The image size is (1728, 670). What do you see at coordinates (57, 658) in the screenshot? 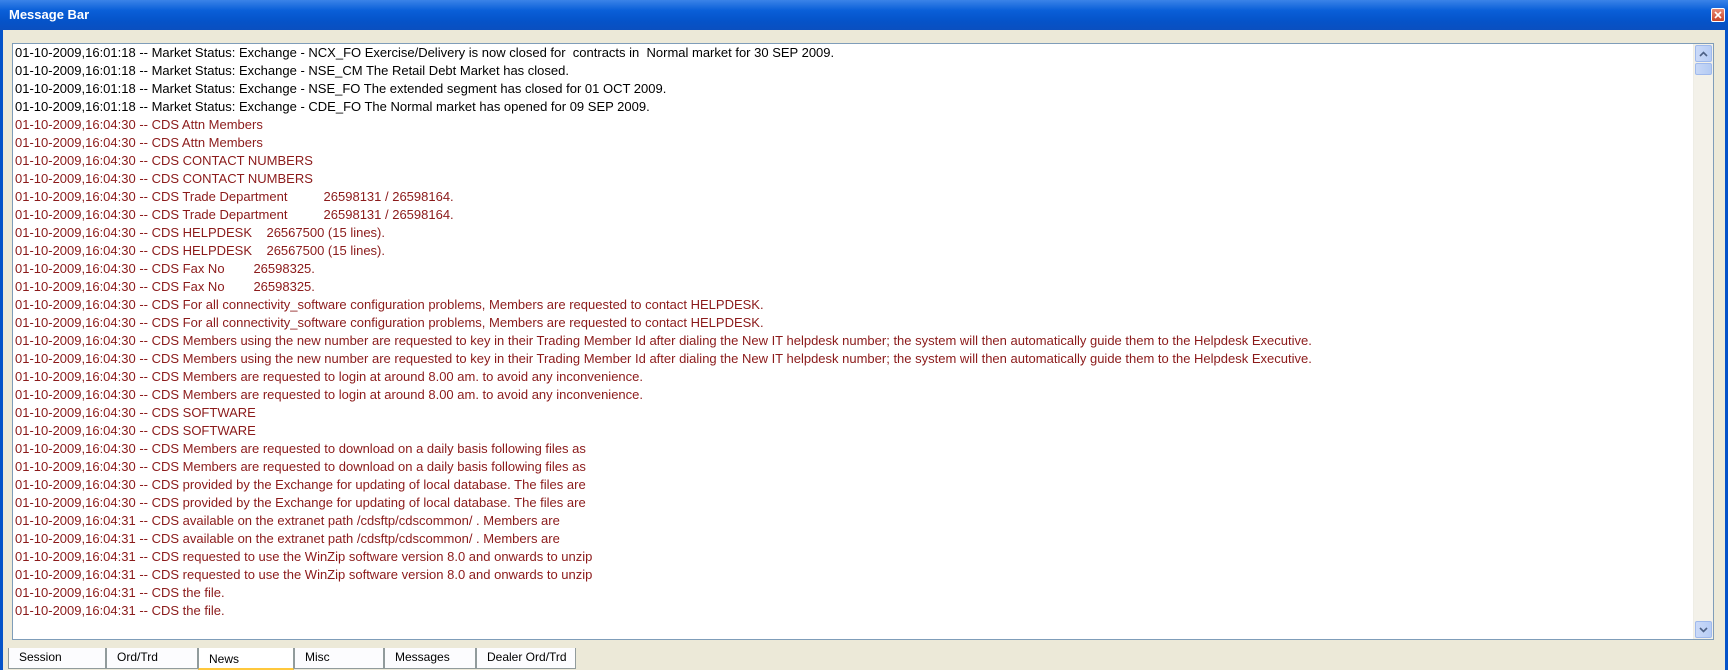
I see `tab-session: Session` at bounding box center [57, 658].